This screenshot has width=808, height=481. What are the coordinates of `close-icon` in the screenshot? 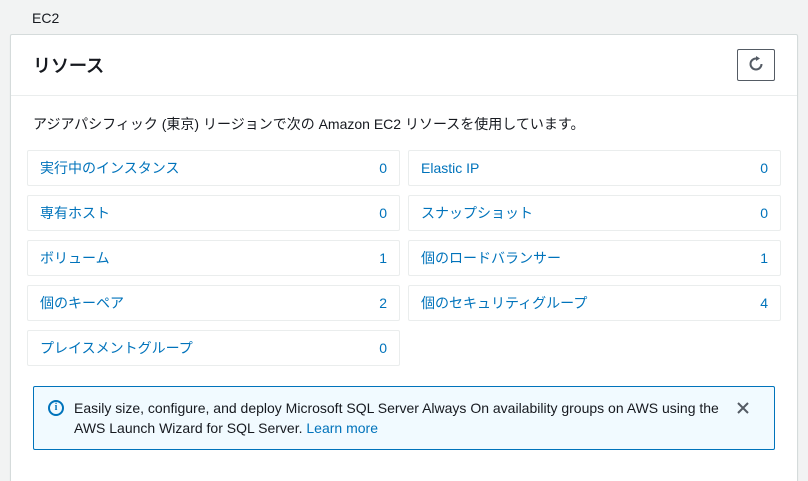 It's located at (743, 410).